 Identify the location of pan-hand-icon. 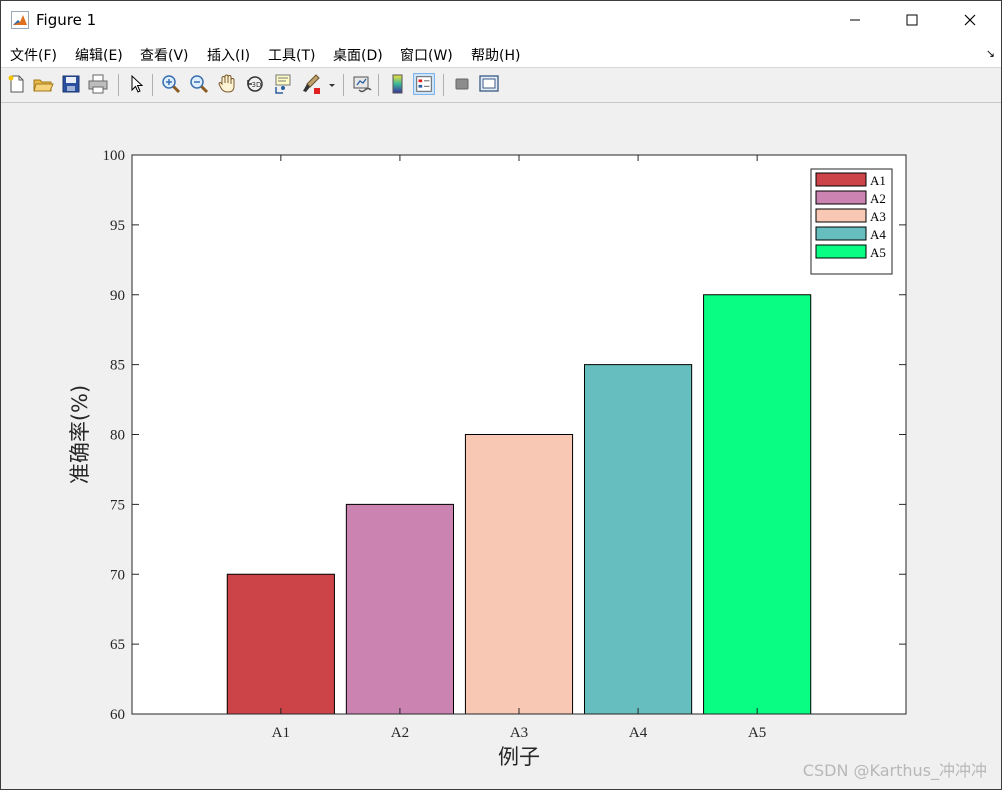
(227, 84).